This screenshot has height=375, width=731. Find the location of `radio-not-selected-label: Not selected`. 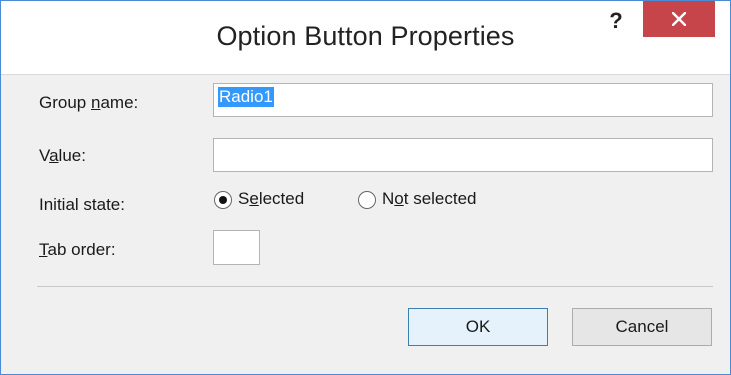

radio-not-selected-label: Not selected is located at coordinates (429, 198).